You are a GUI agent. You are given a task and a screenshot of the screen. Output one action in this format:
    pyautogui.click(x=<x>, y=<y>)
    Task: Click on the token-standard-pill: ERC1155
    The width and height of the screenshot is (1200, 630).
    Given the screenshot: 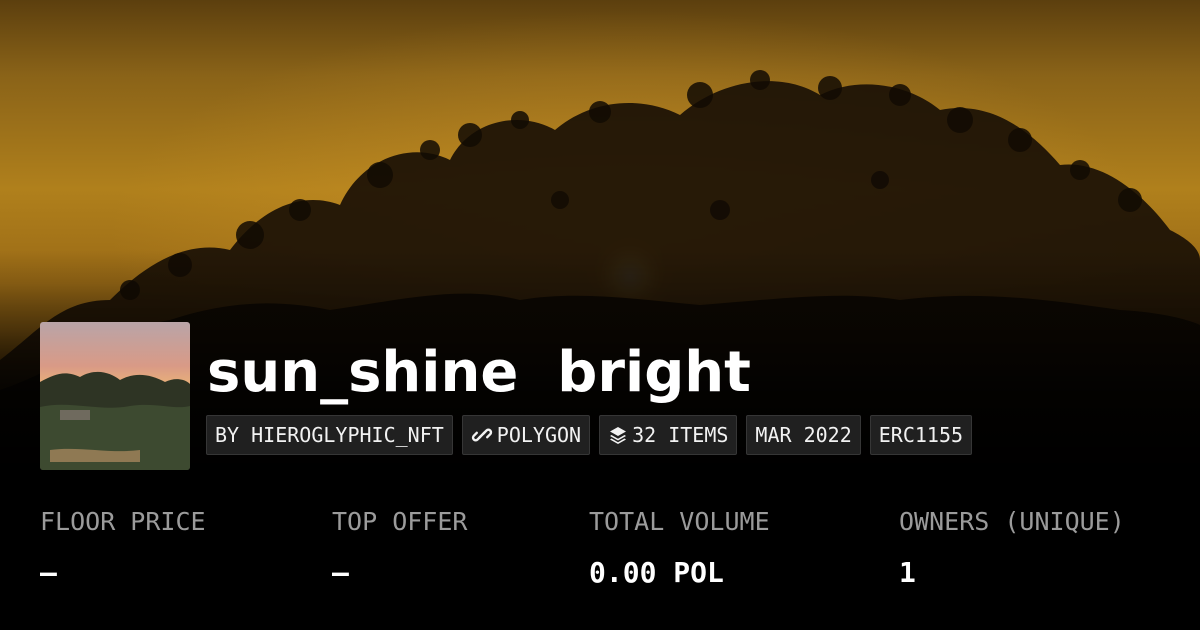 What is the action you would take?
    pyautogui.click(x=921, y=435)
    